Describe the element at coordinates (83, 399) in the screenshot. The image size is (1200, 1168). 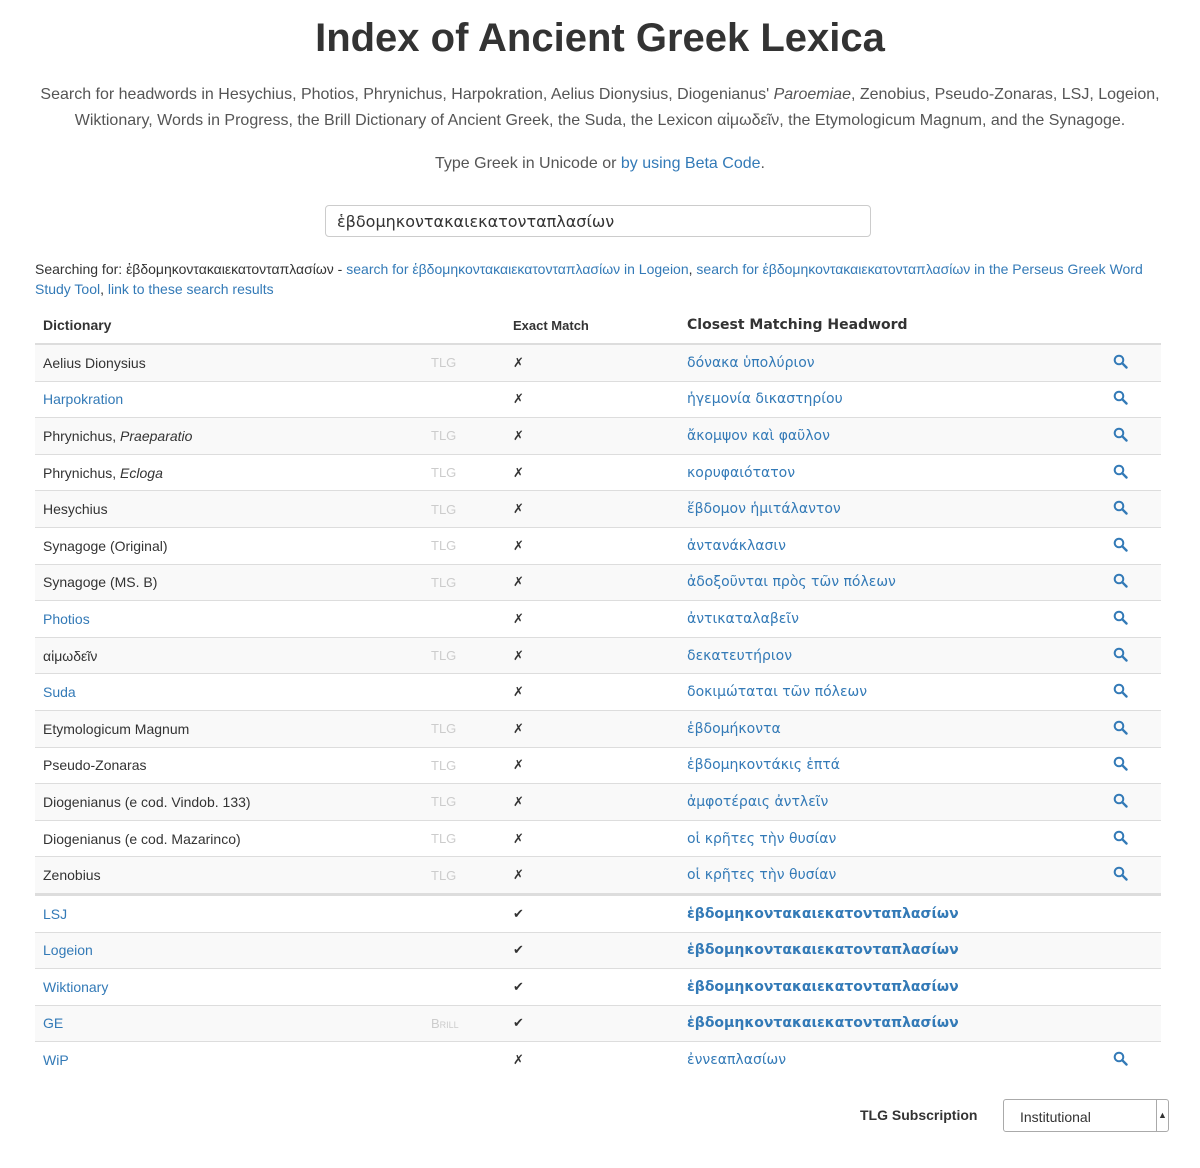
I see `dictionary-name: Harpokration` at that location.